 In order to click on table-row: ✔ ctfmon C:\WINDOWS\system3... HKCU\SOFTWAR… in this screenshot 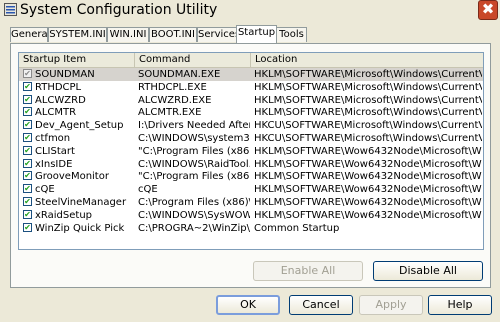, I will do `click(251, 138)`.